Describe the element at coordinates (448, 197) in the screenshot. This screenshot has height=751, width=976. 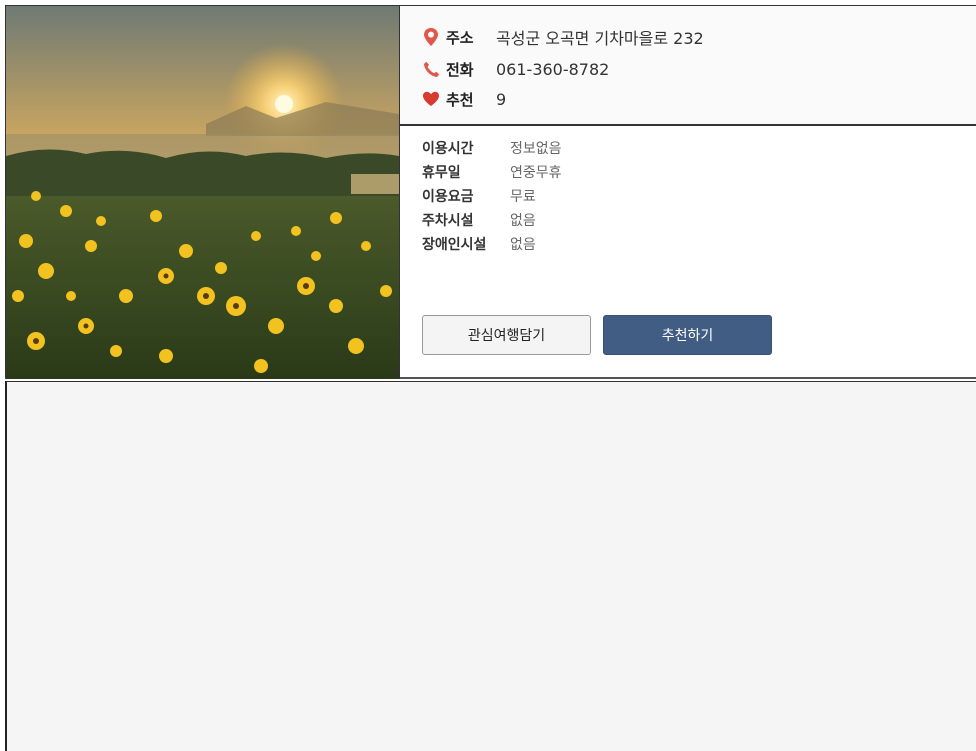
I see `detail-label: 이용요금` at that location.